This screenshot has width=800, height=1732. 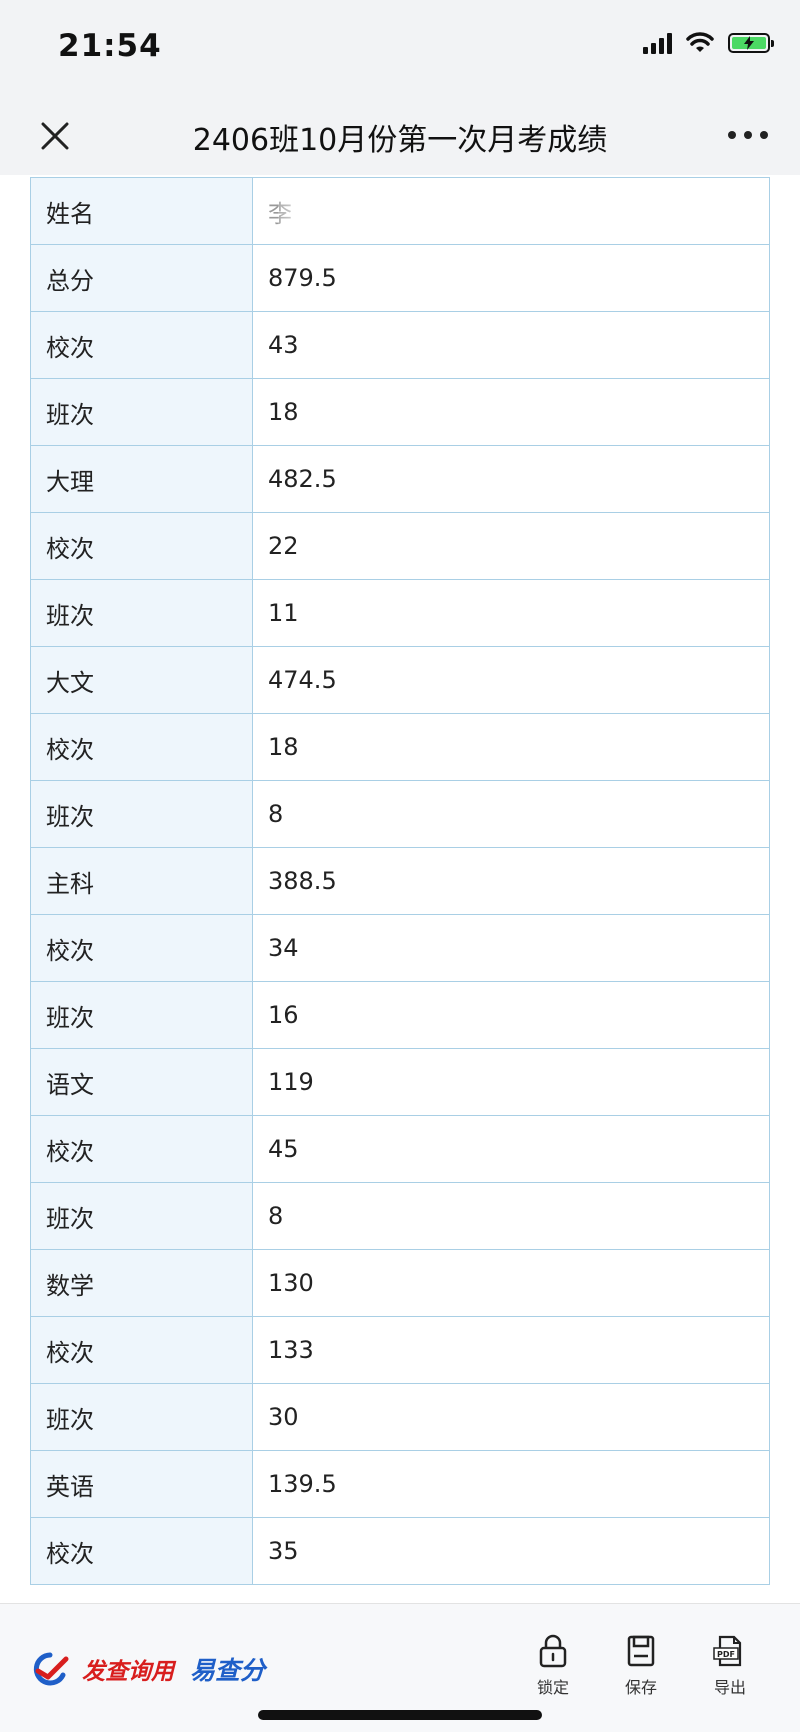 I want to click on table-row: 班次 16, so click(x=400, y=1015).